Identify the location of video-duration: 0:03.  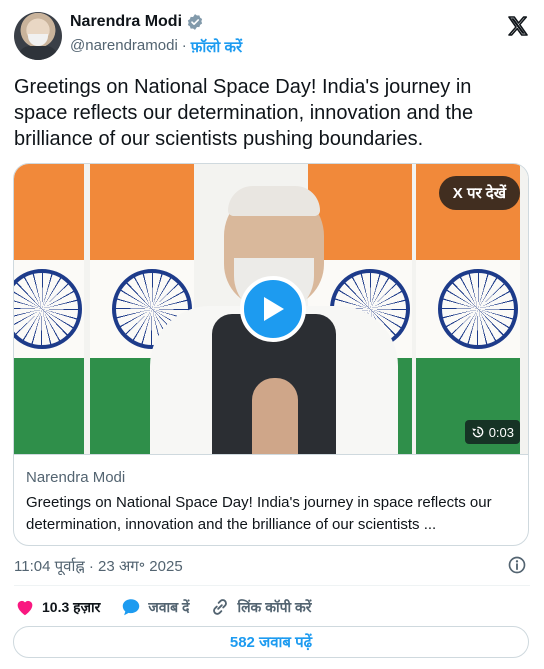
(492, 432).